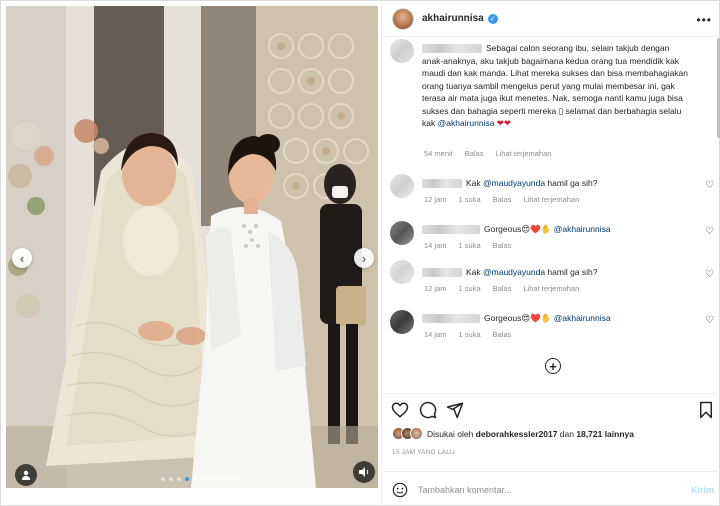 This screenshot has height=506, width=720. I want to click on author-username: akhairunnisa, so click(453, 18).